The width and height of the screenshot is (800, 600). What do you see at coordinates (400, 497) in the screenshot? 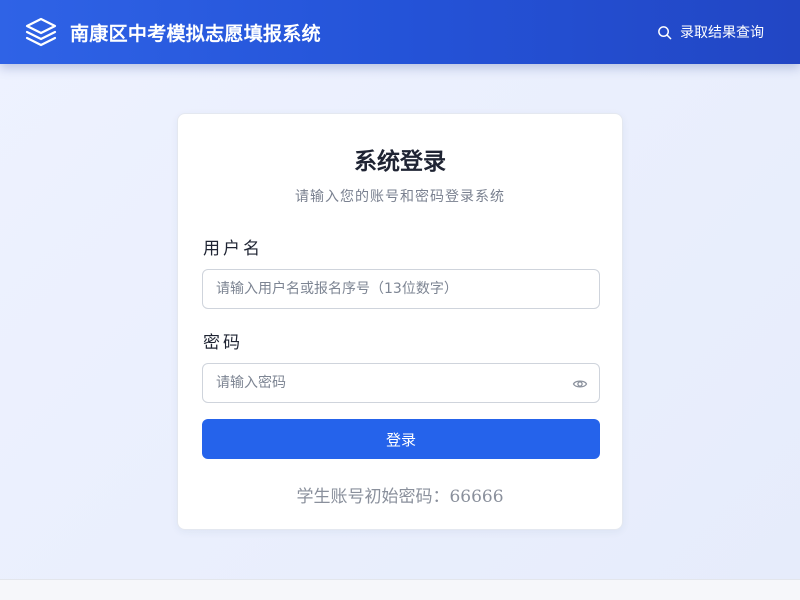
I see `initial-password-hint: 学生账号初始密码：66666` at bounding box center [400, 497].